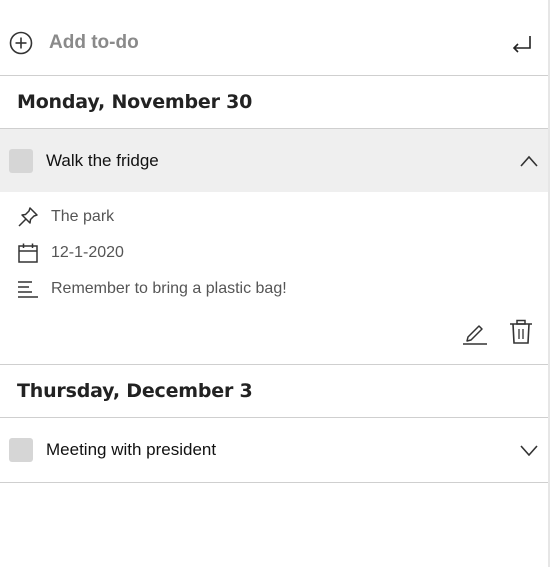 This screenshot has height=567, width=550. Describe the element at coordinates (274, 160) in the screenshot. I see `todo-item: Walk the fridge` at that location.